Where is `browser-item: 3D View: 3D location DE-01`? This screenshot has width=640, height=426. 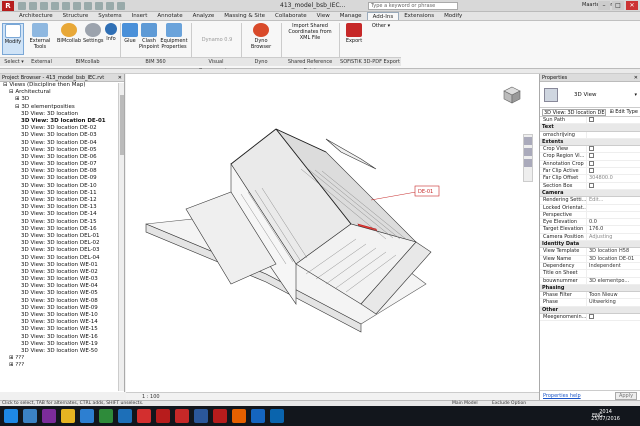 browser-item: 3D View: 3D location DE-01 is located at coordinates (62, 121).